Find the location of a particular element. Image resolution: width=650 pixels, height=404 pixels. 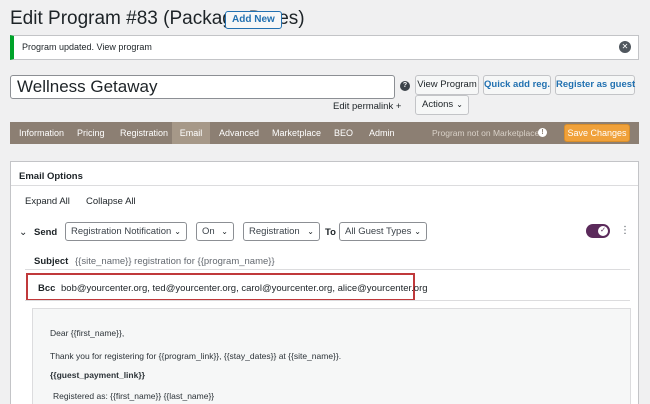

timing-select: On ⌄ is located at coordinates (215, 231).